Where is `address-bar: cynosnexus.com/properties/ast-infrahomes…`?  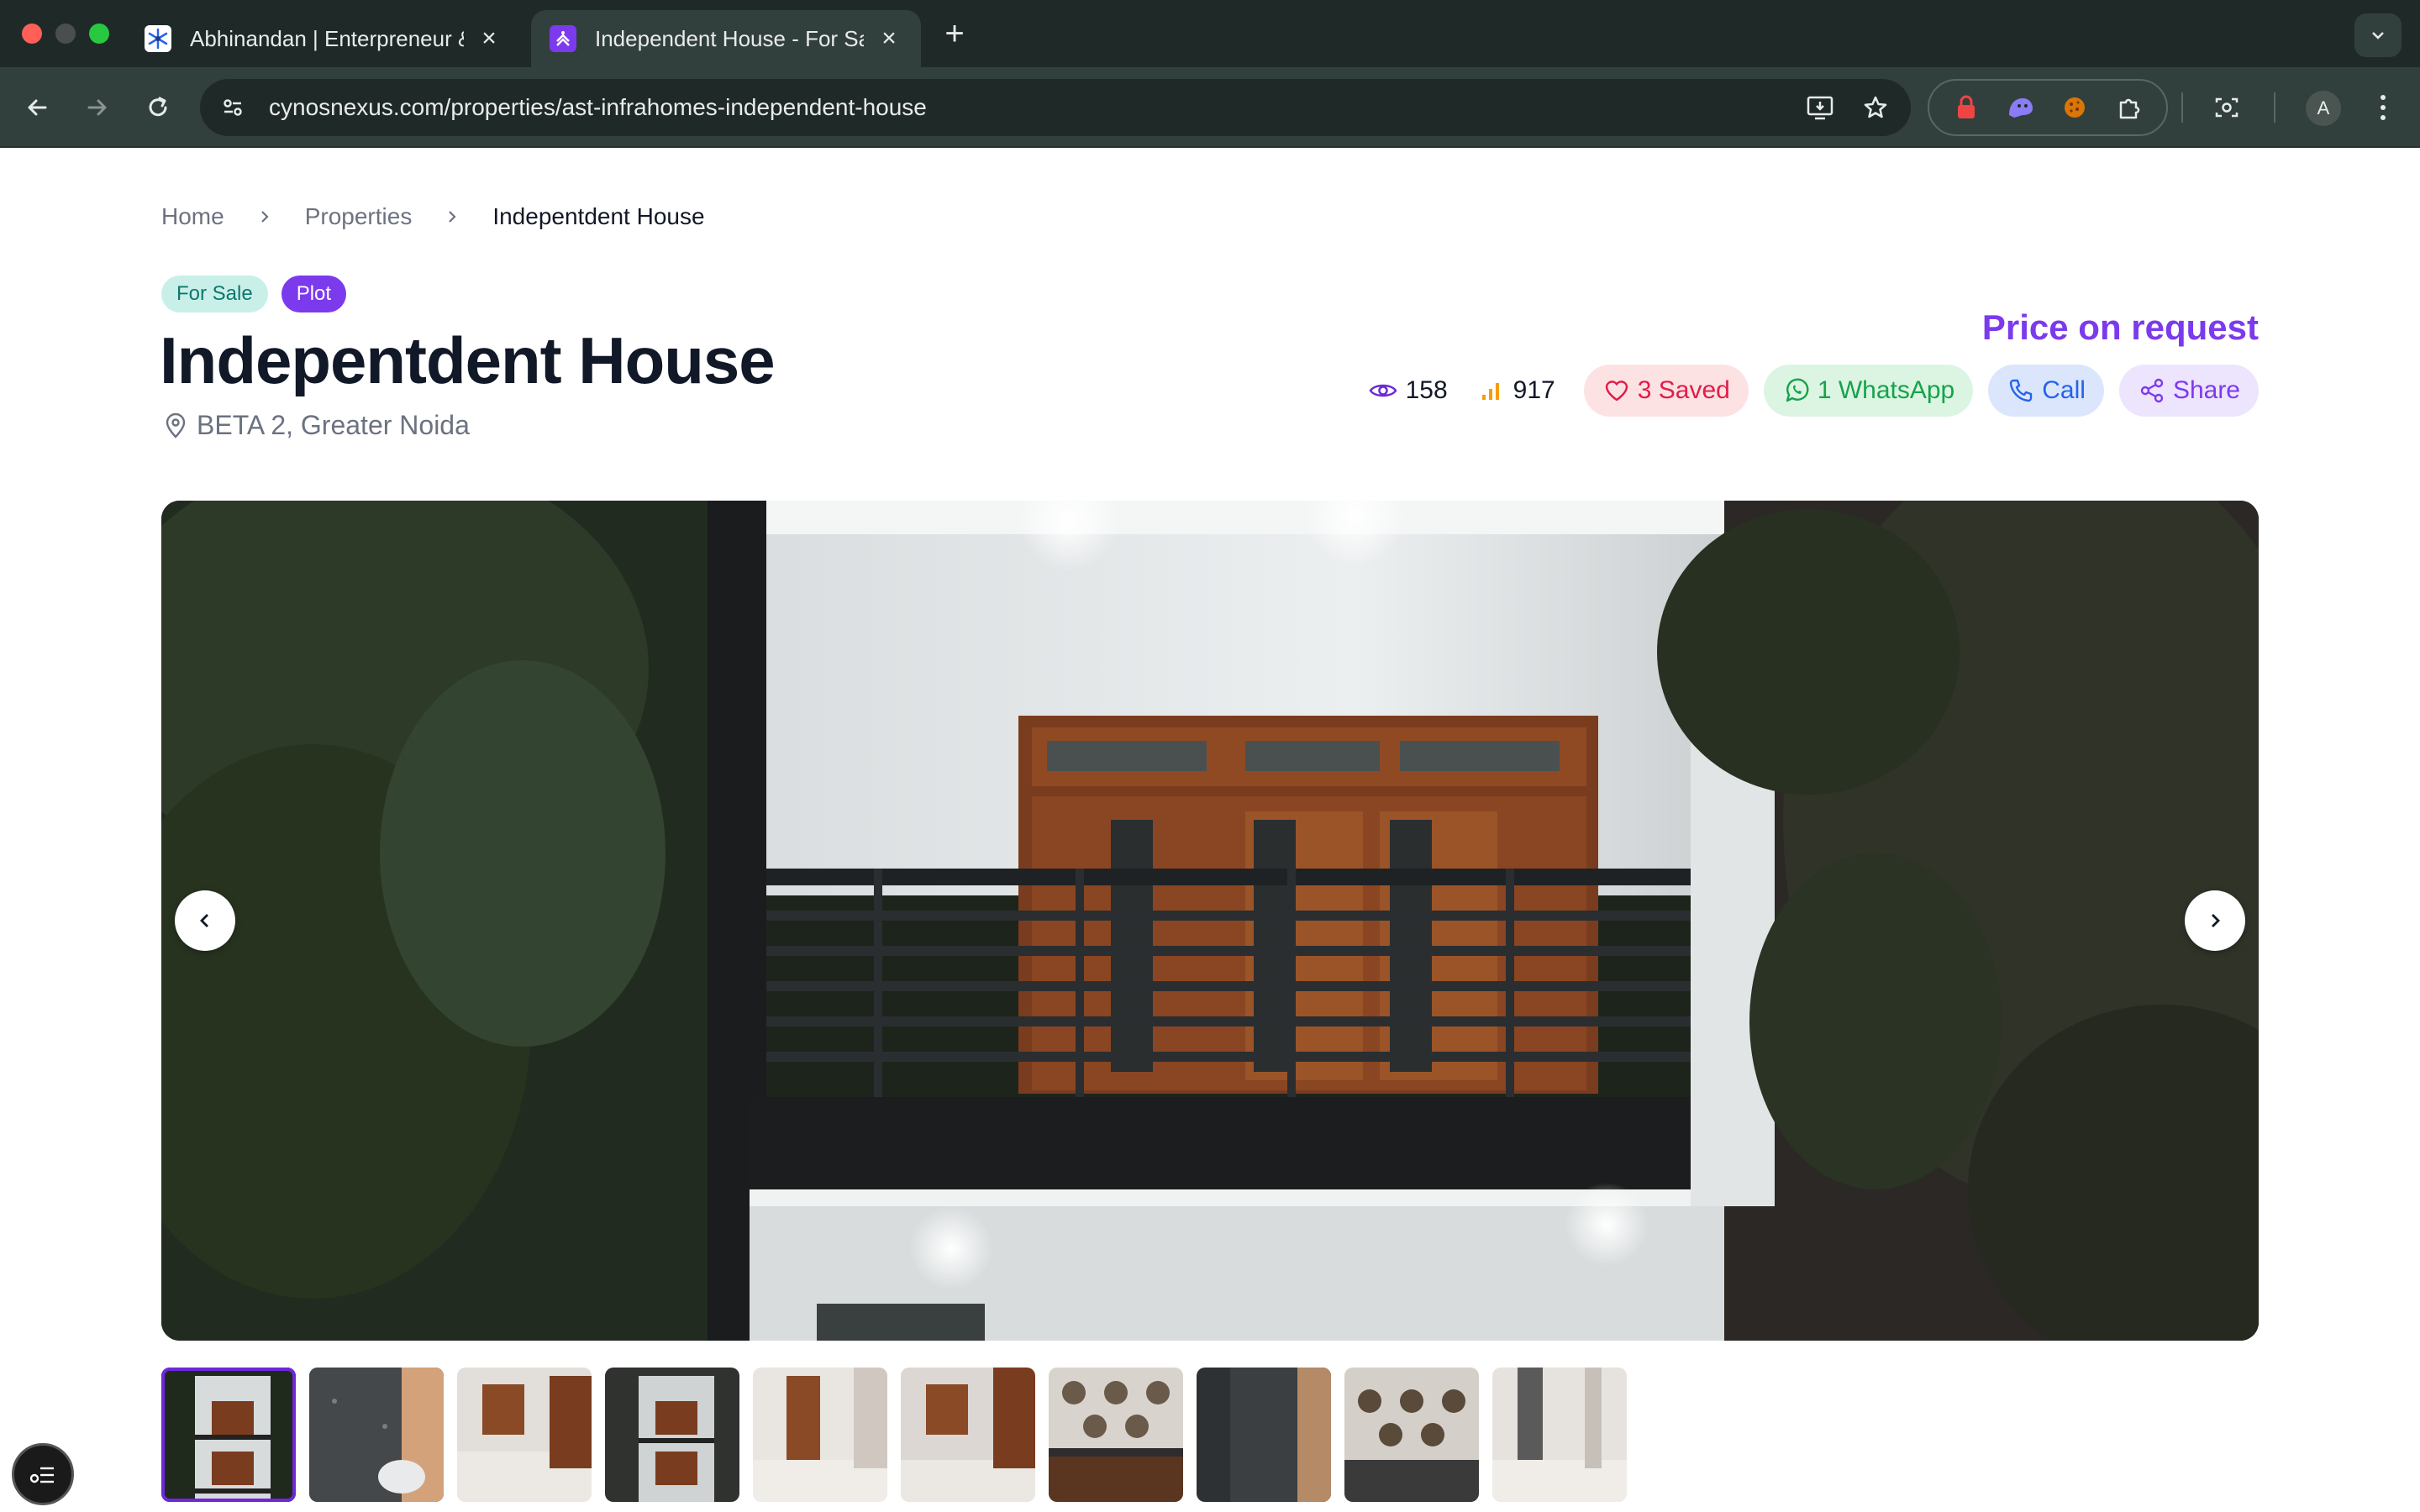 address-bar: cynosnexus.com/properties/ast-infrahomes… is located at coordinates (1055, 107).